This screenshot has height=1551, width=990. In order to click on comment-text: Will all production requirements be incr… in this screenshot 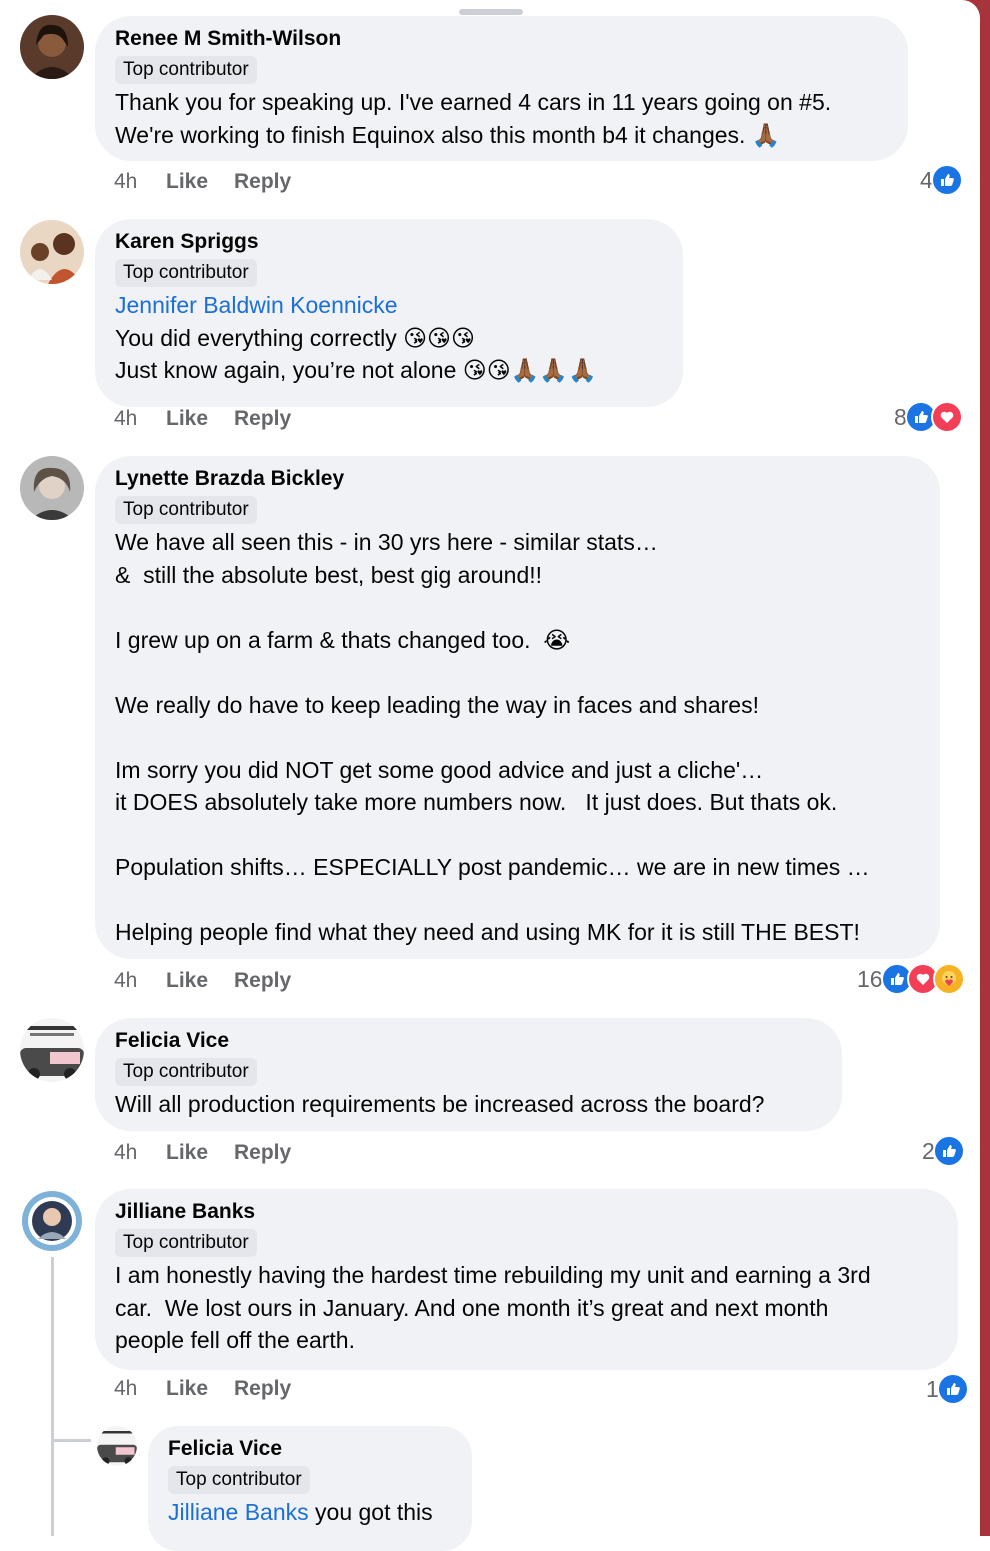, I will do `click(468, 1104)`.